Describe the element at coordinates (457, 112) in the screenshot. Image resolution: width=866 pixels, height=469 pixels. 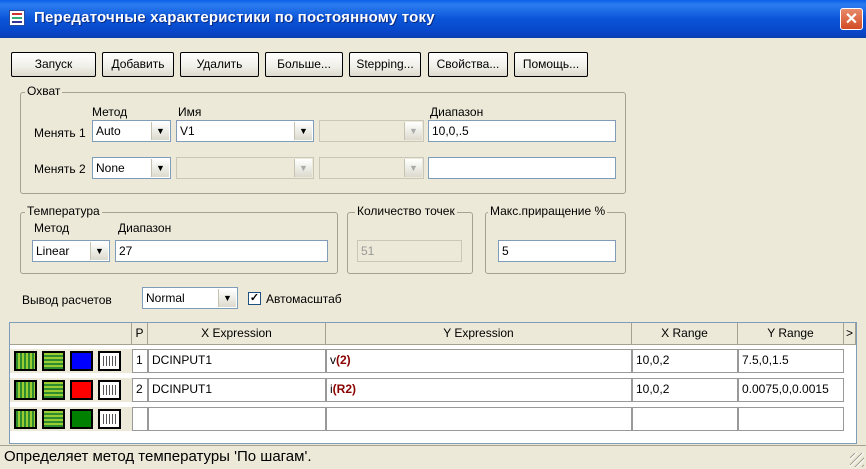
I see `sweep-range-label: Диапазон` at that location.